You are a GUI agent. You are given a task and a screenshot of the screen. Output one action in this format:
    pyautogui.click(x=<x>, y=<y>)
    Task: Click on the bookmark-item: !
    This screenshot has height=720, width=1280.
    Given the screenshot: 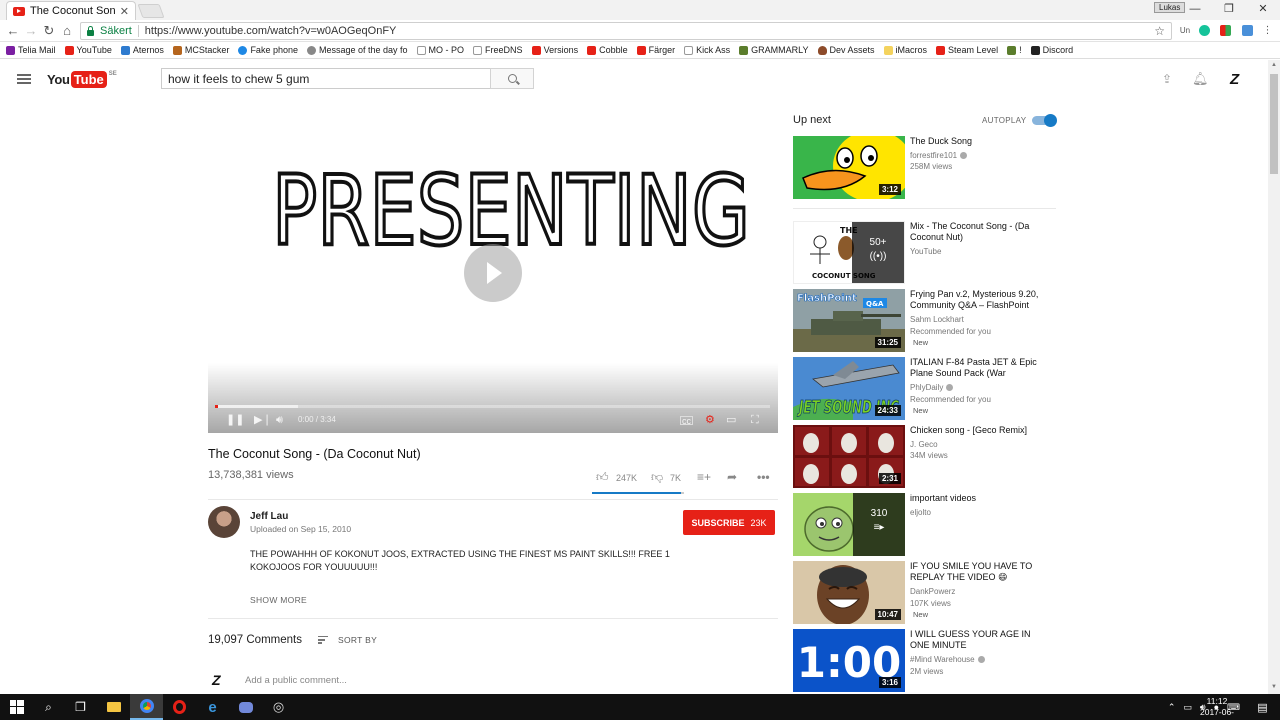 What is the action you would take?
    pyautogui.click(x=1014, y=50)
    